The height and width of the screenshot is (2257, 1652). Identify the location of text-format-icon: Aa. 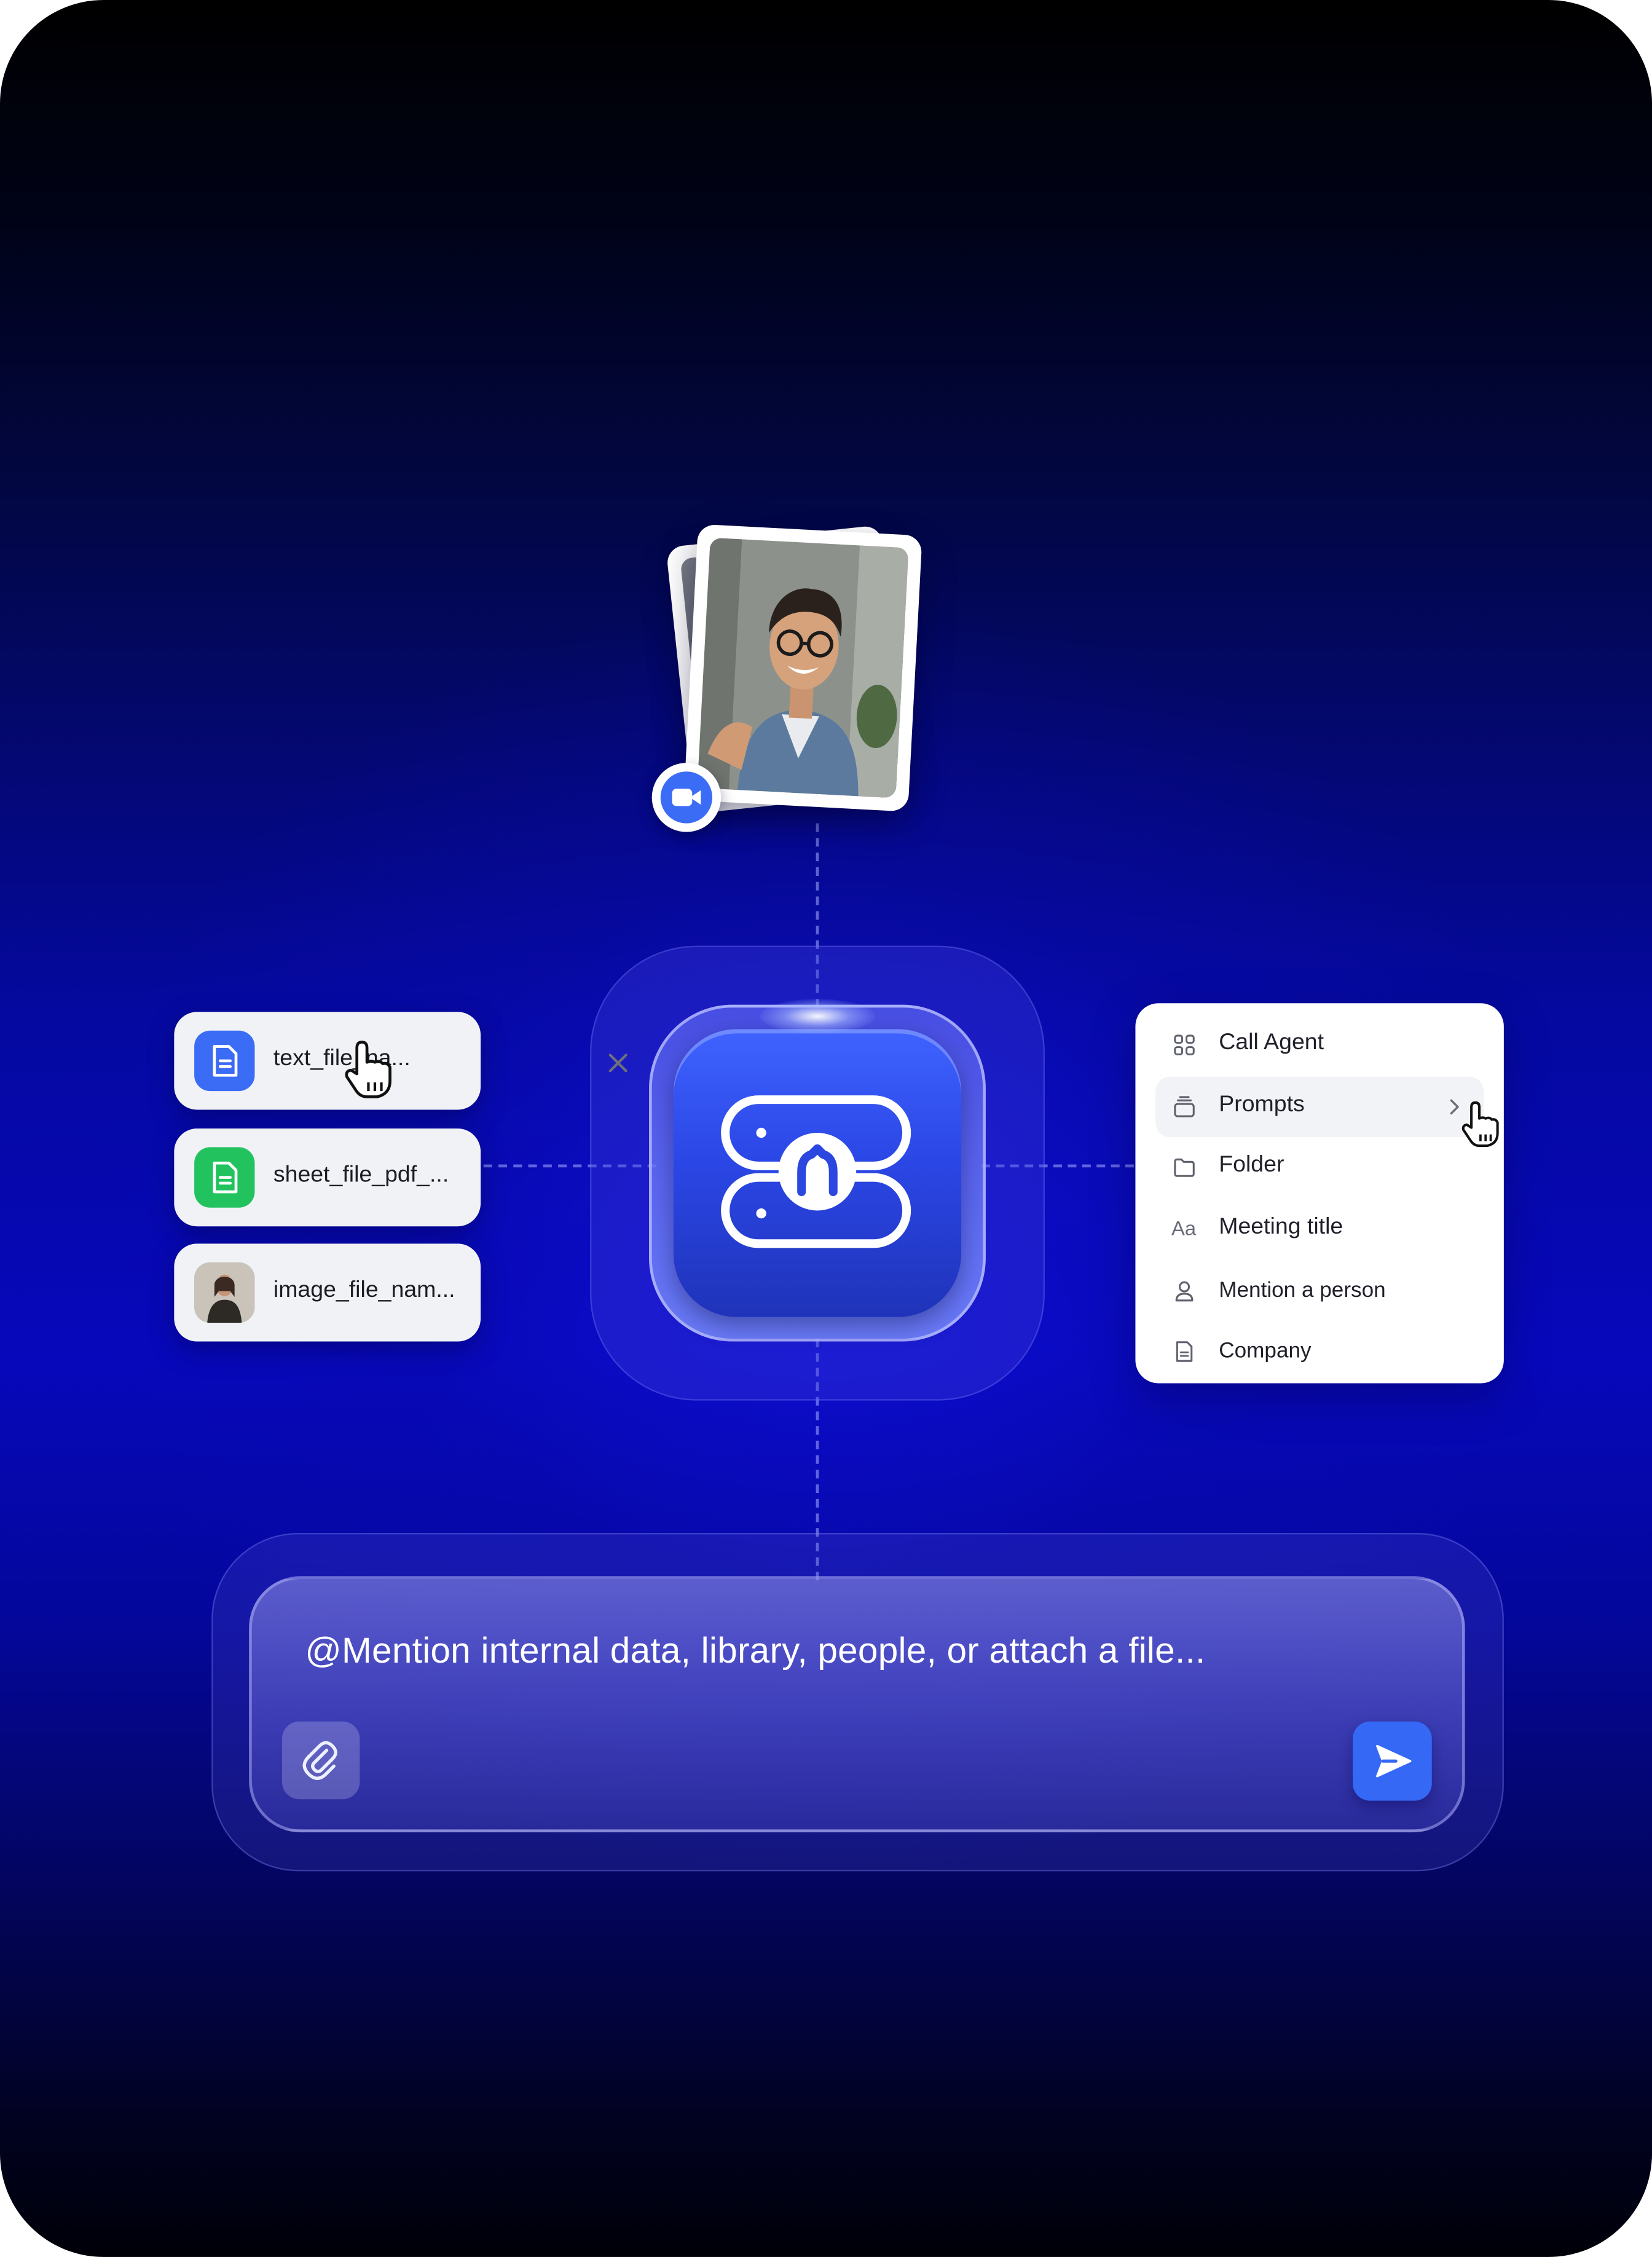
(1184, 1228).